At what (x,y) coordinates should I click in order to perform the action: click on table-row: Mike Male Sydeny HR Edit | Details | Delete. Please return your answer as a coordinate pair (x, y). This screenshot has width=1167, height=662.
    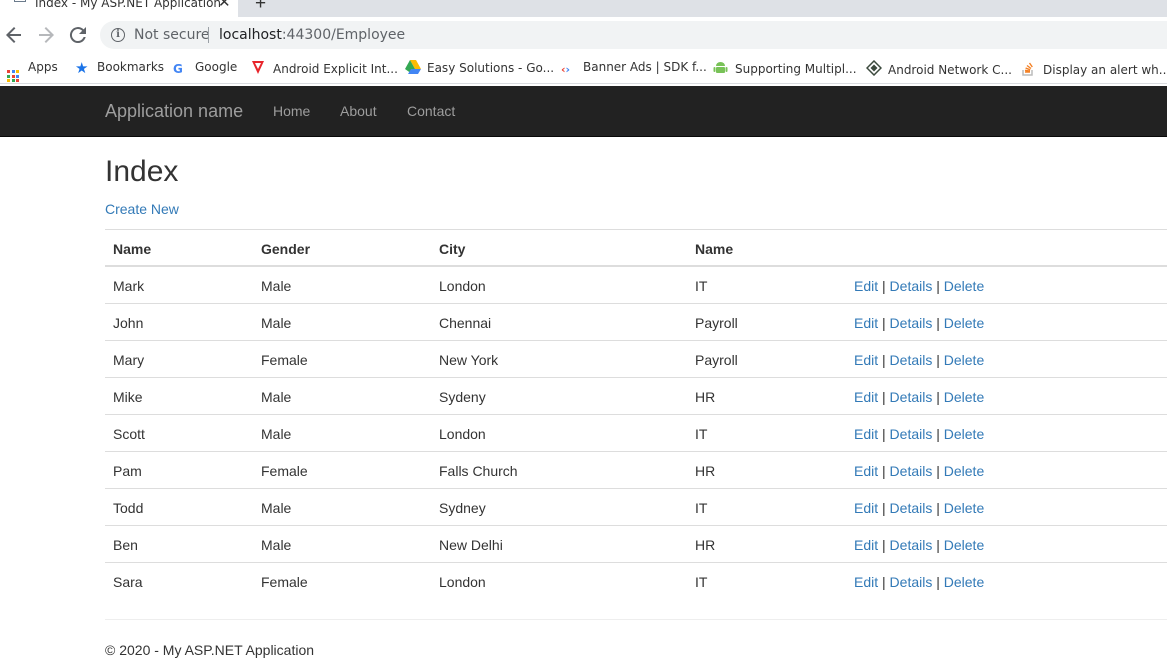
    Looking at the image, I should click on (636, 395).